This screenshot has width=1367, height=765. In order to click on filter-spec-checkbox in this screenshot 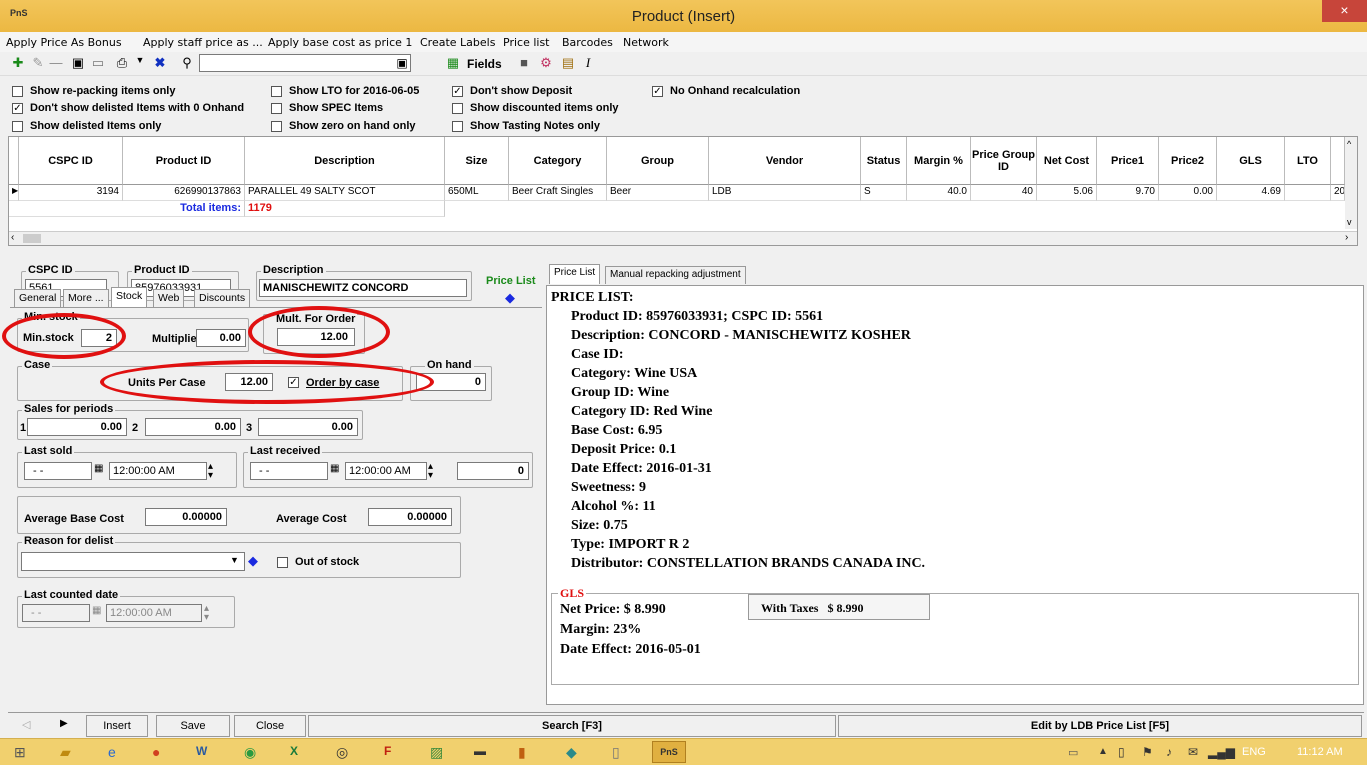, I will do `click(276, 108)`.